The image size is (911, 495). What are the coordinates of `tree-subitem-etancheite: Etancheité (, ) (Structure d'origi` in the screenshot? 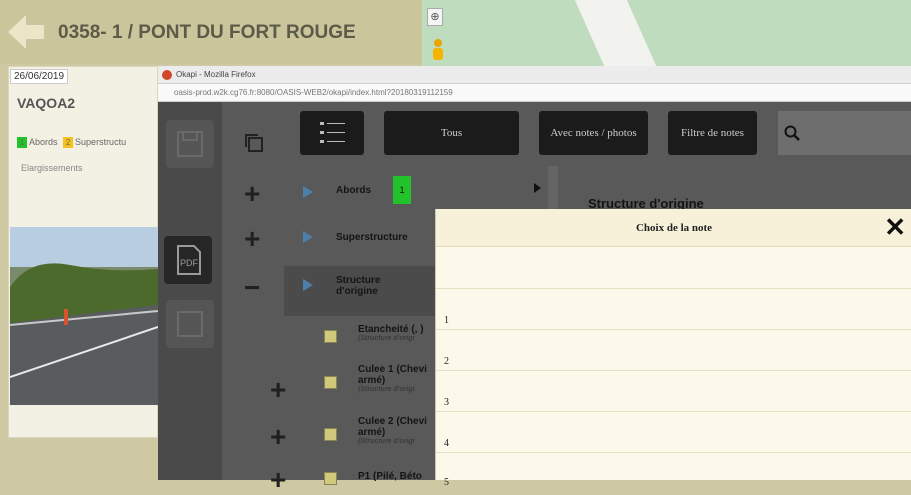 It's located at (391, 333).